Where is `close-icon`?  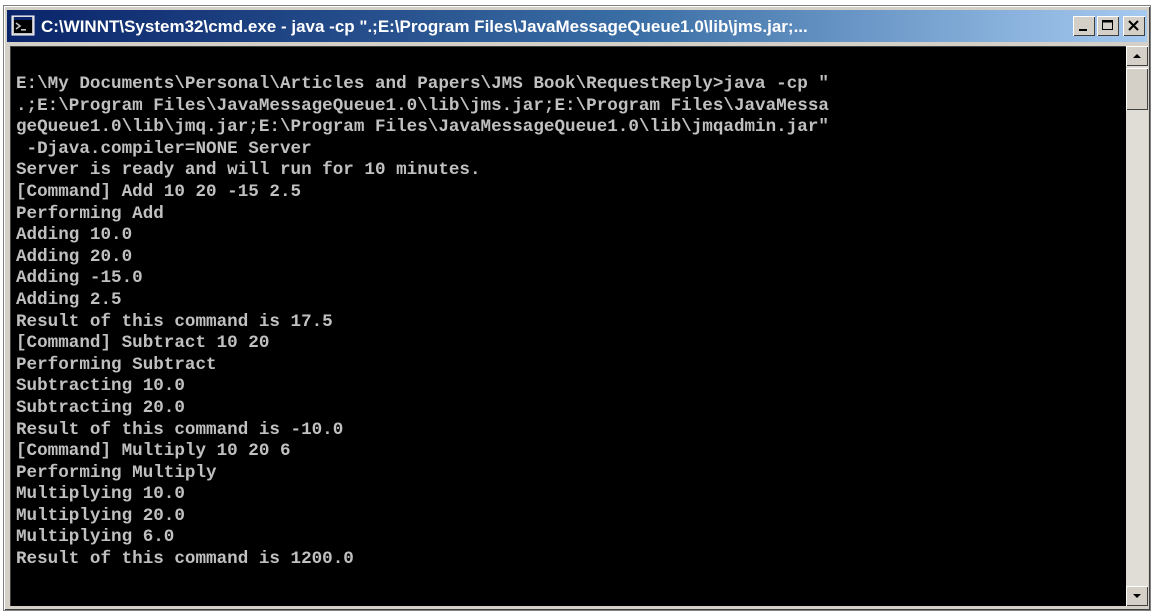
close-icon is located at coordinates (1133, 25).